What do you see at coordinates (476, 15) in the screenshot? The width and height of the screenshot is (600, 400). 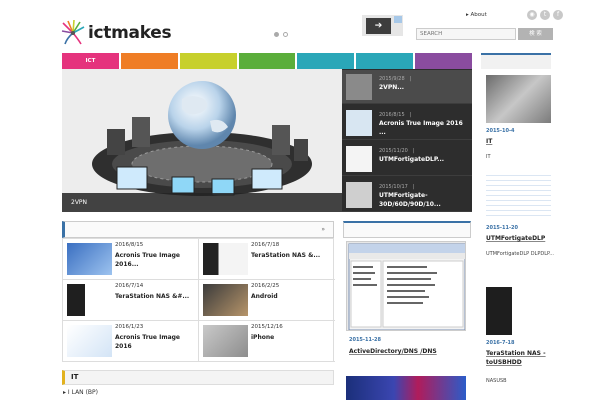 I see `about-link: ▸ About` at bounding box center [476, 15].